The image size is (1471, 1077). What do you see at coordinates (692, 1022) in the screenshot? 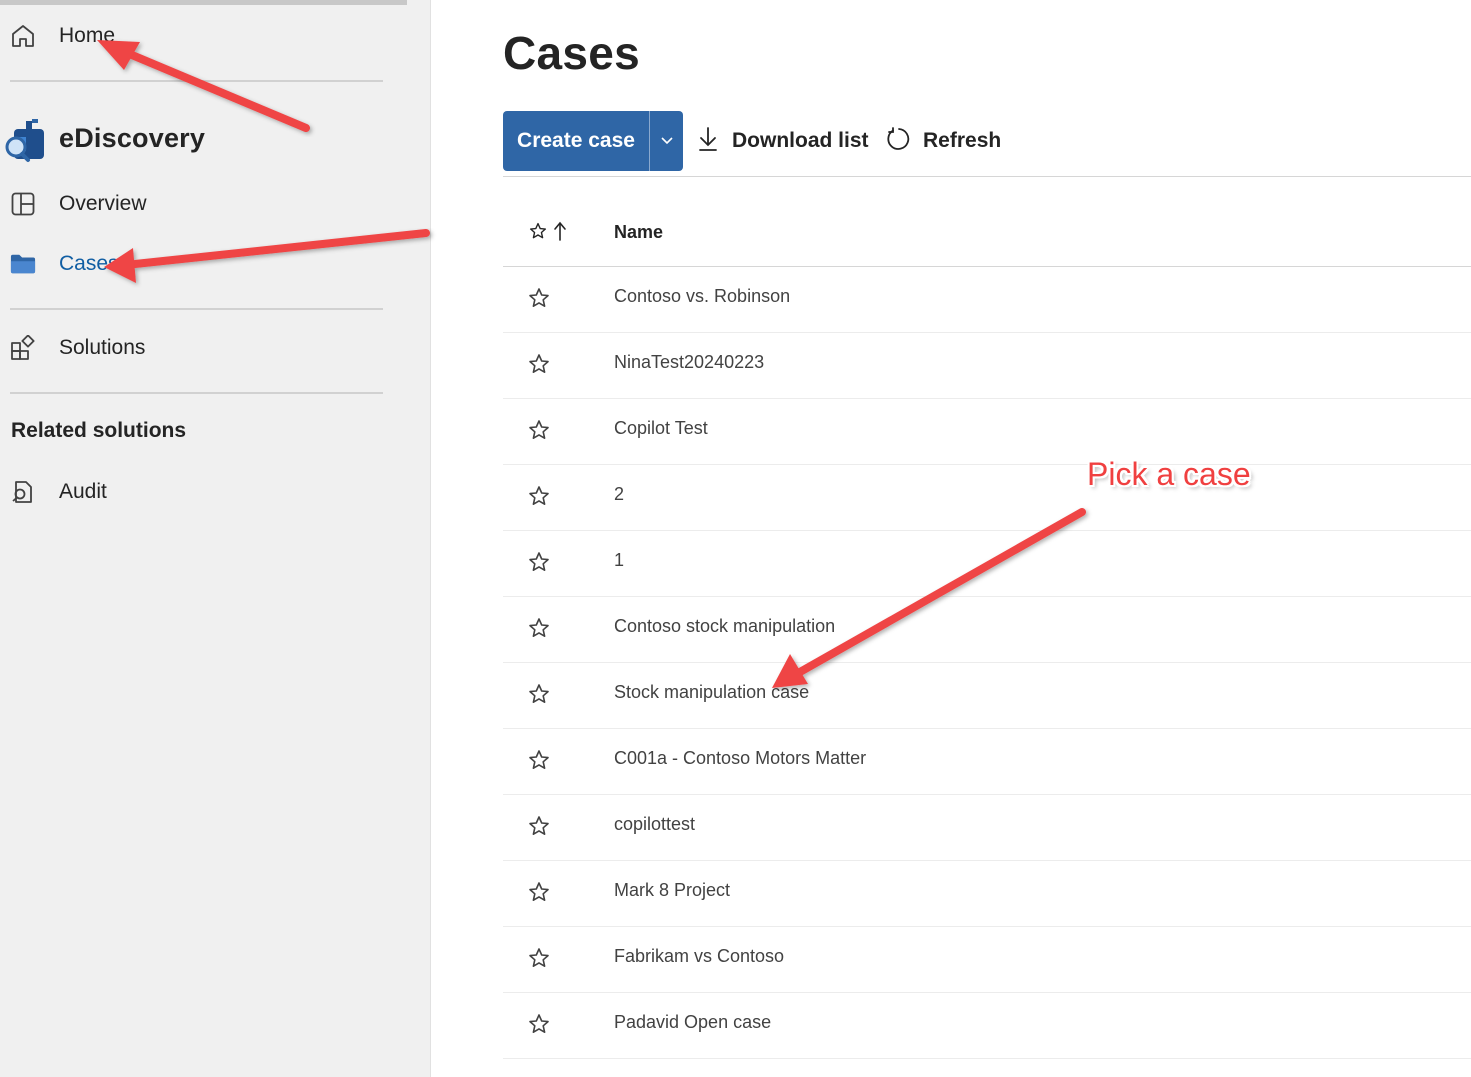
I see `case-name-link: Padavid Open case` at bounding box center [692, 1022].